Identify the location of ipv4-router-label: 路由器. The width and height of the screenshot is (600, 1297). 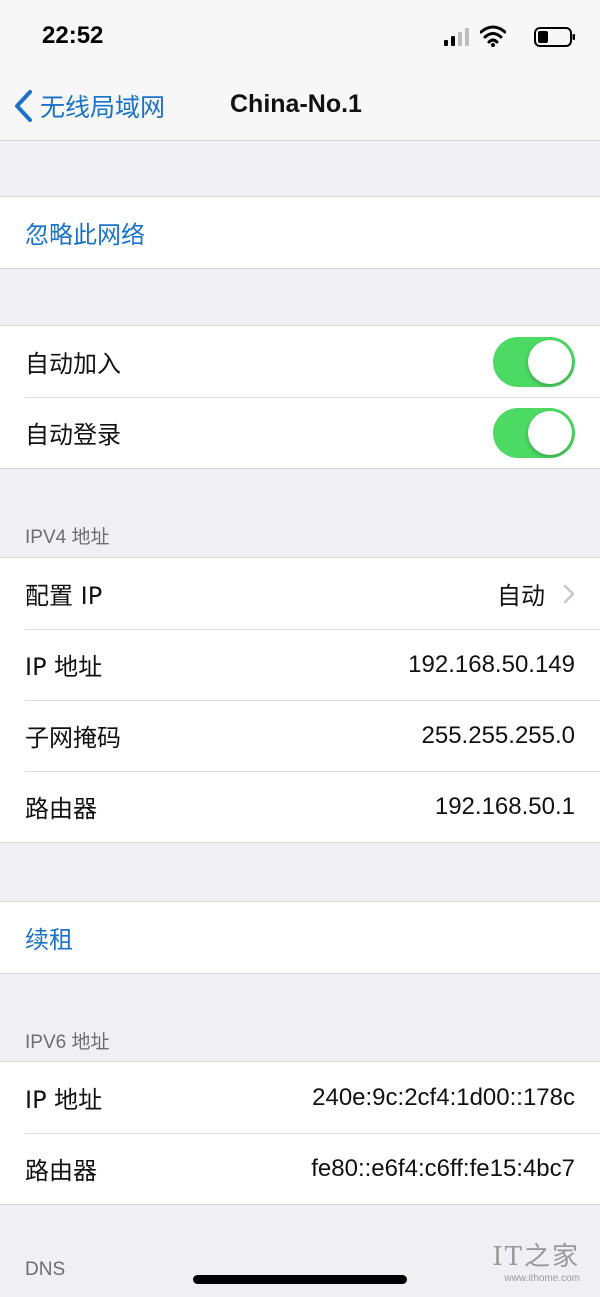
(61, 809).